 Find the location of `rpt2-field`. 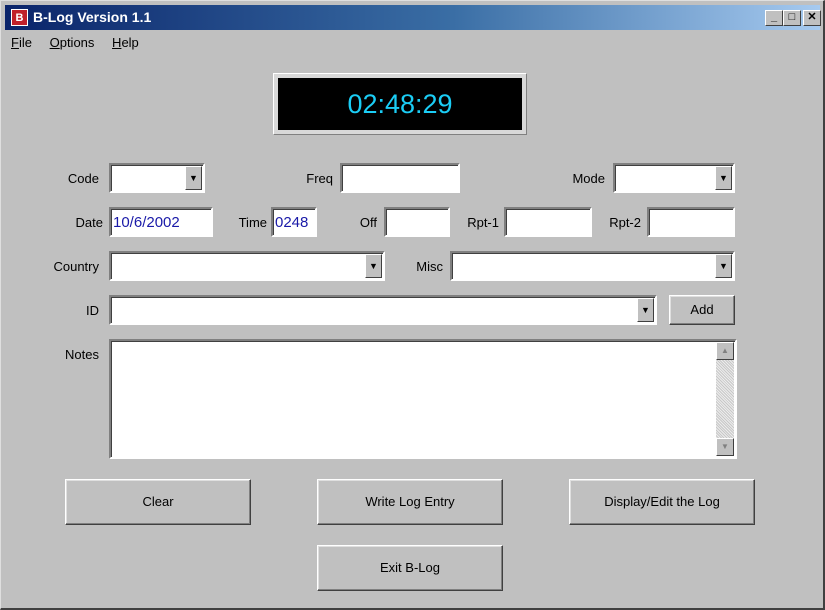

rpt2-field is located at coordinates (691, 222).